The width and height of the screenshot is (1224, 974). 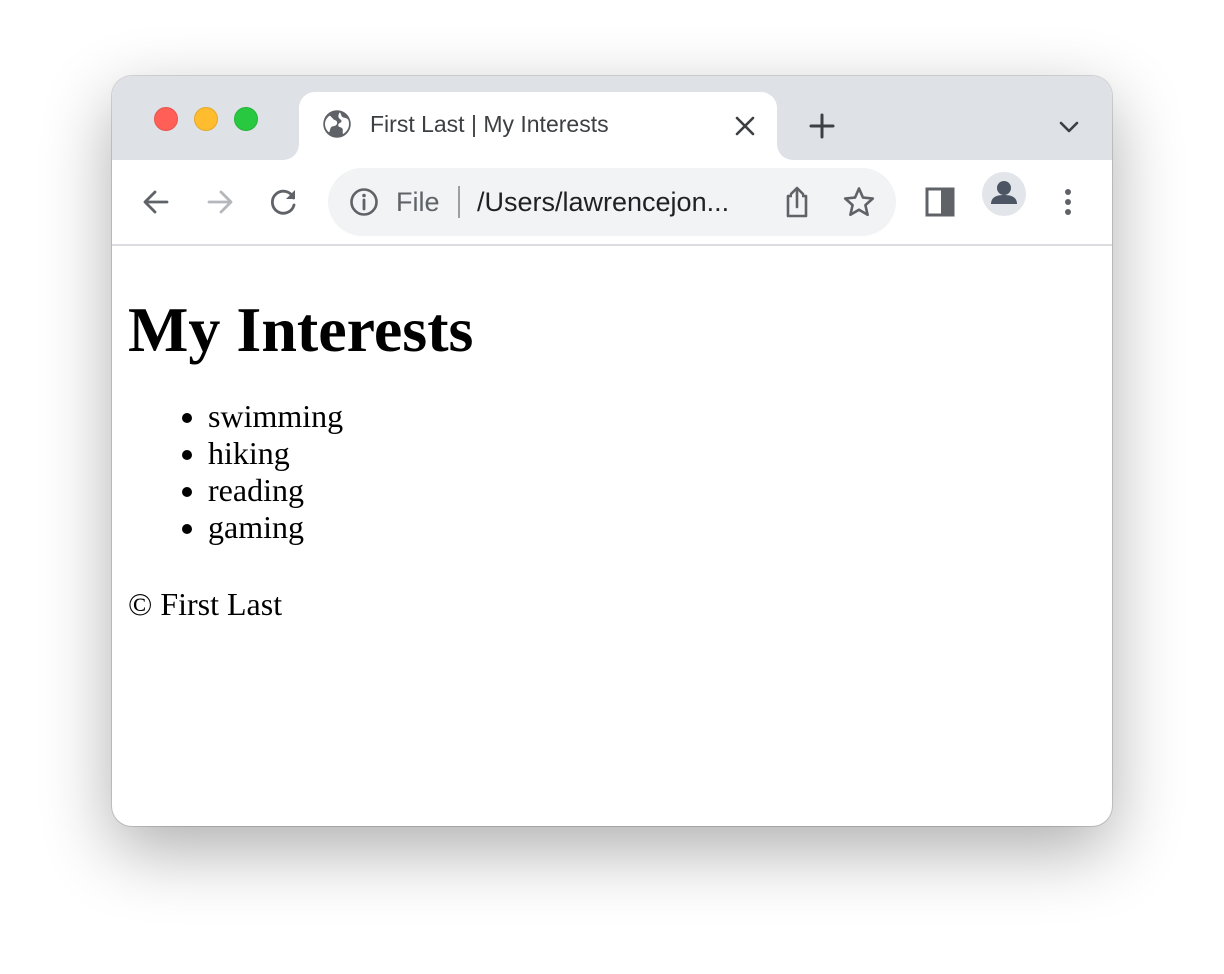 I want to click on page-heading: My Interests, so click(x=301, y=329).